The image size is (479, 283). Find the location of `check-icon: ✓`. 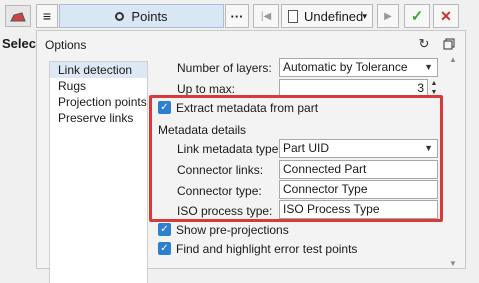

check-icon: ✓ is located at coordinates (417, 16).